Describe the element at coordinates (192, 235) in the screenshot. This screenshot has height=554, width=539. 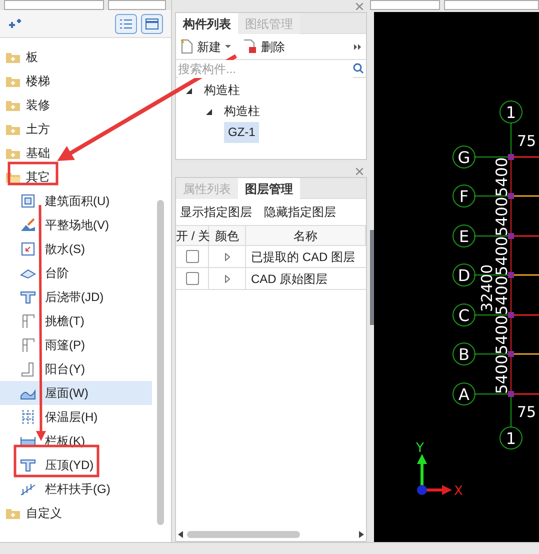
I see `column-header: 开 / 关` at that location.